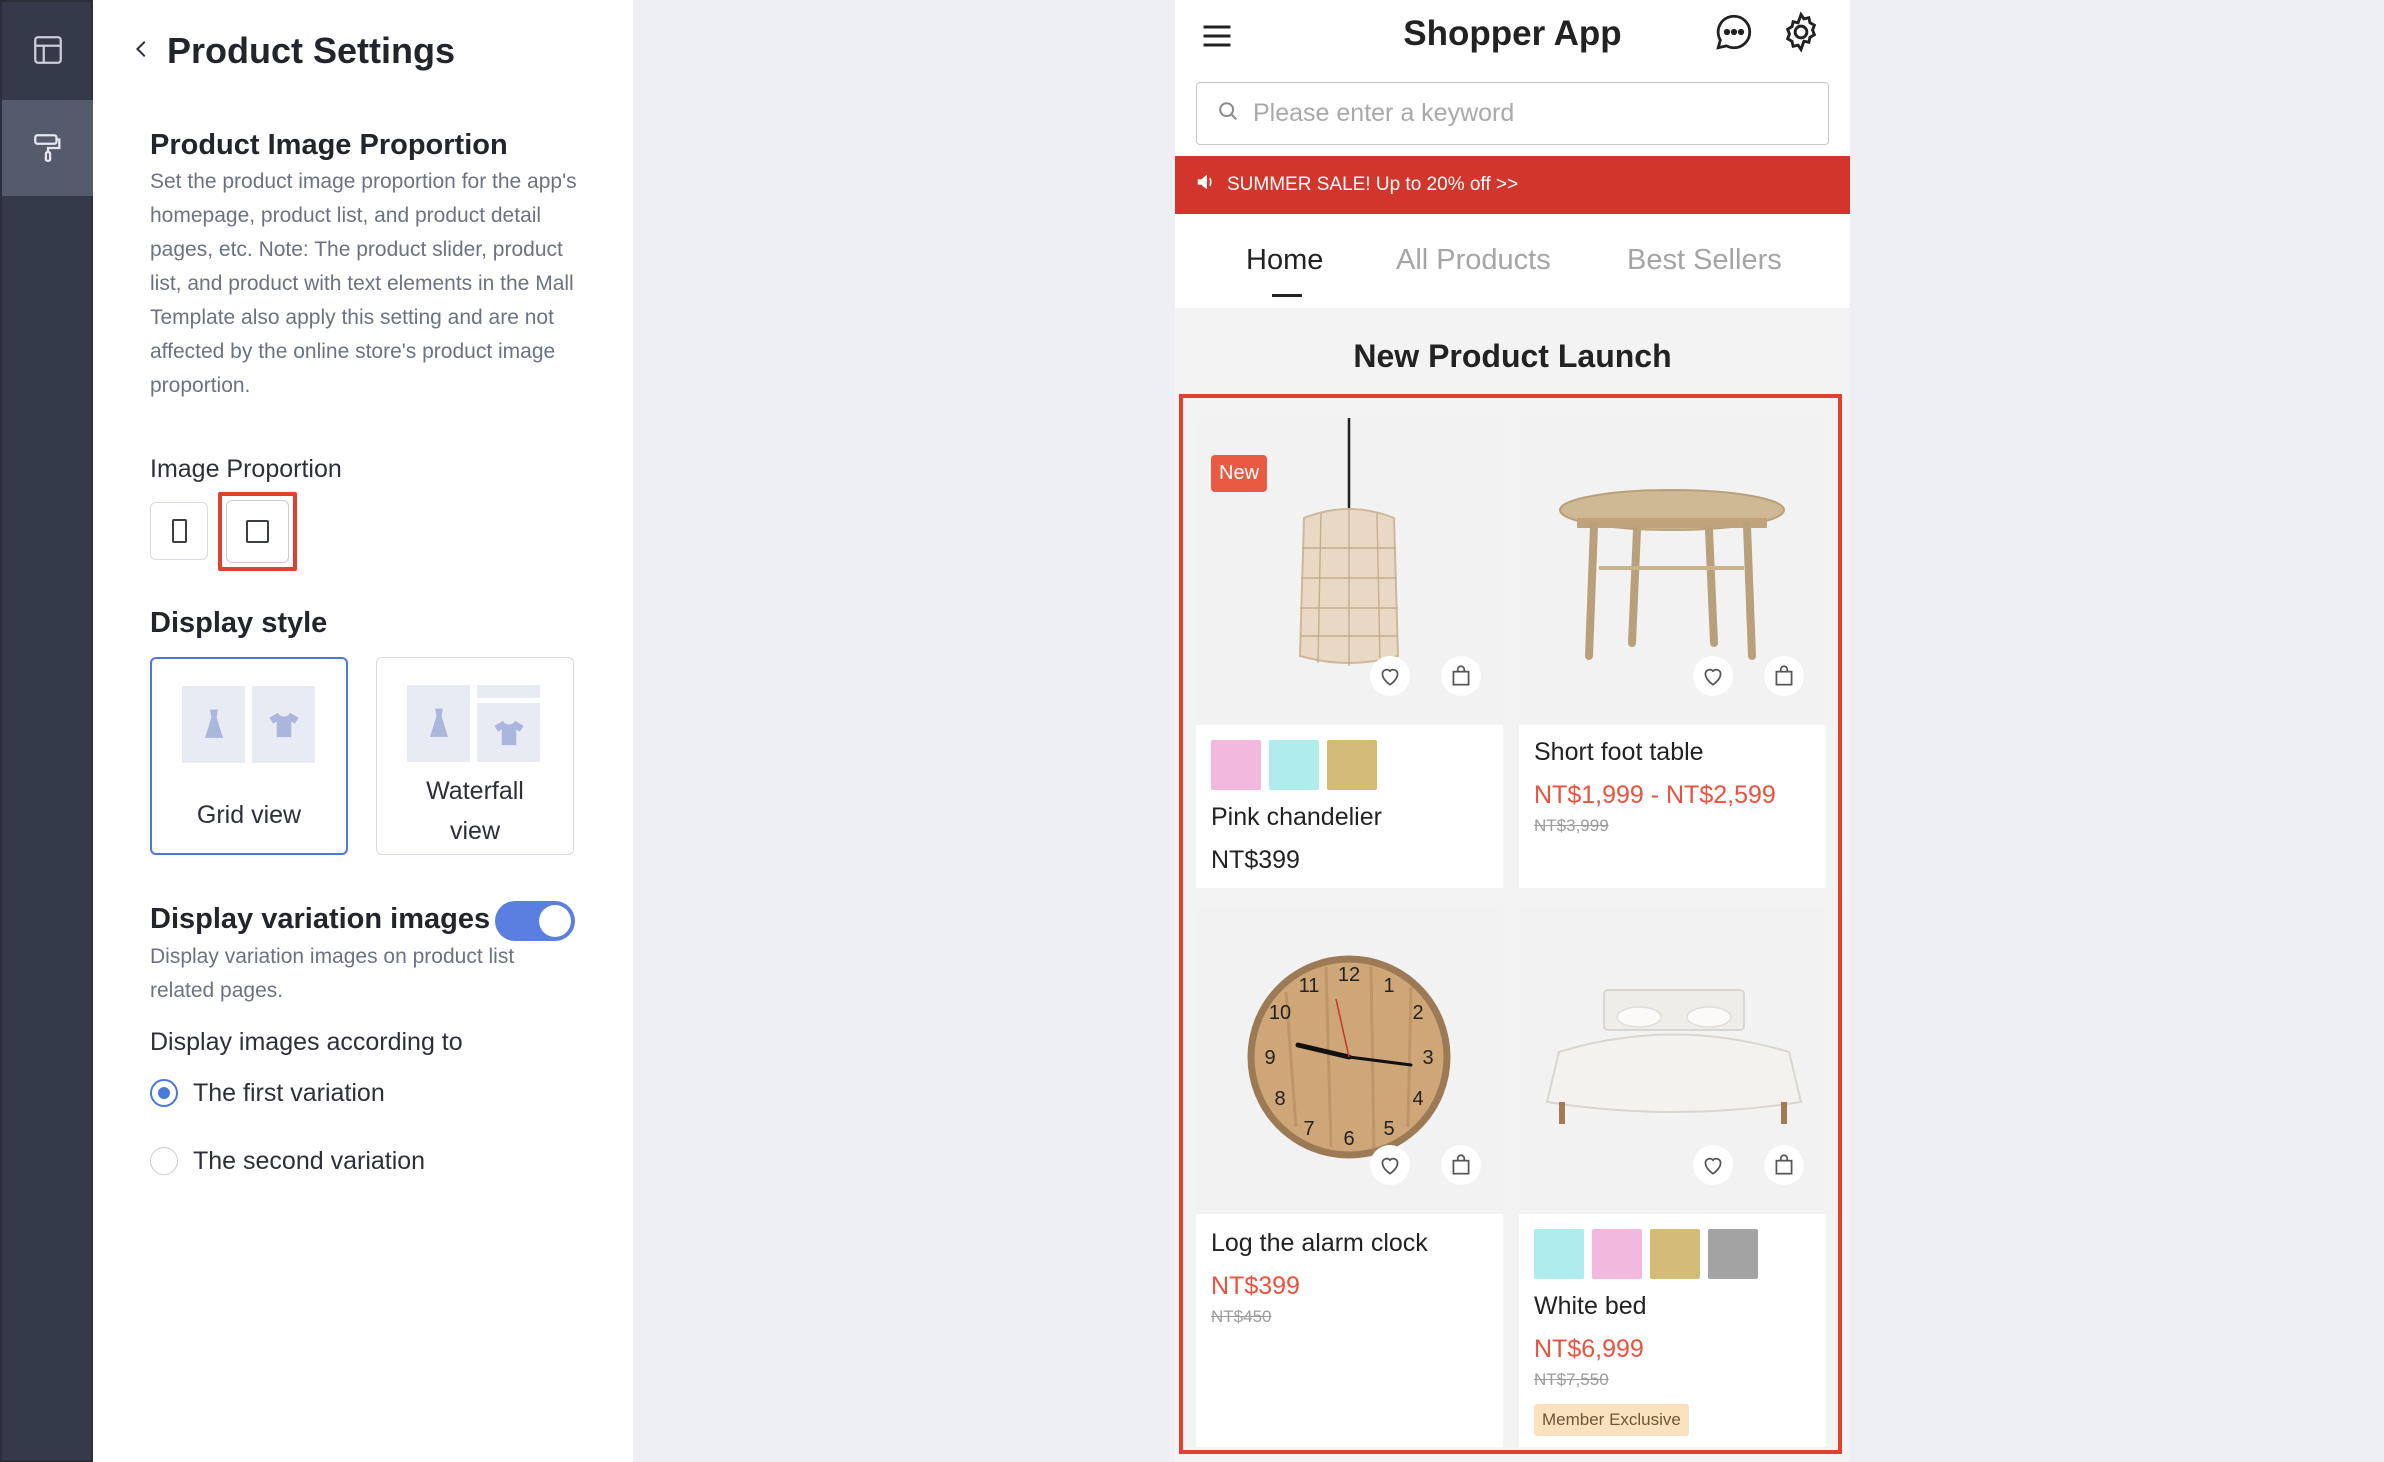 Image resolution: width=2384 pixels, height=1462 pixels. I want to click on promo-banner: SUMMER SALE! Up to 20% off >>, so click(1512, 185).